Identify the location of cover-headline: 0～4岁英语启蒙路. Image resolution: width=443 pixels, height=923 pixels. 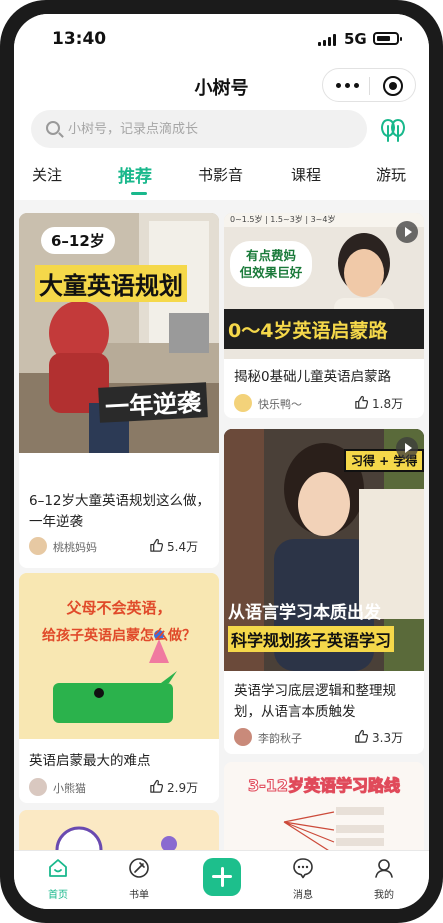
(308, 331).